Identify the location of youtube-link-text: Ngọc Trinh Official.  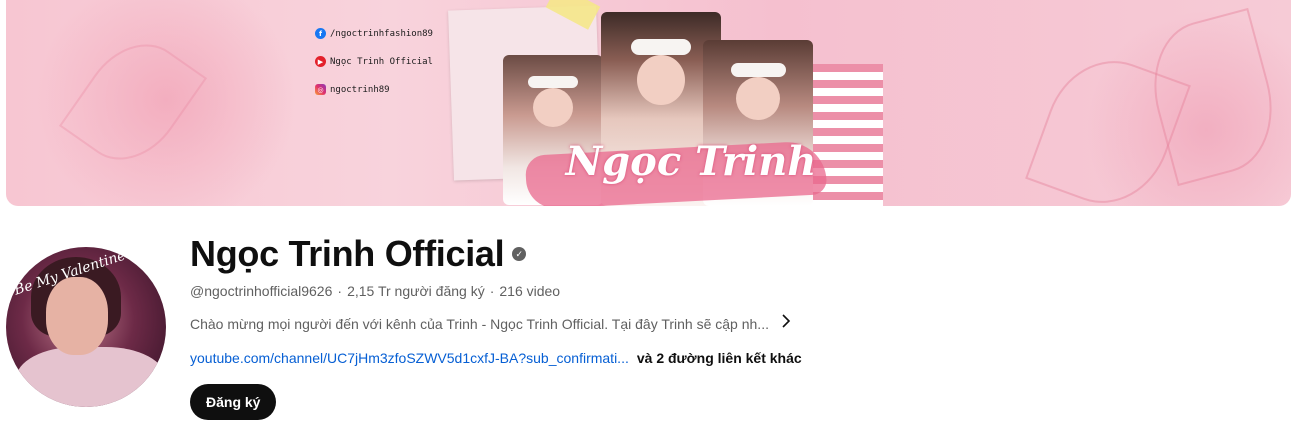
(381, 61).